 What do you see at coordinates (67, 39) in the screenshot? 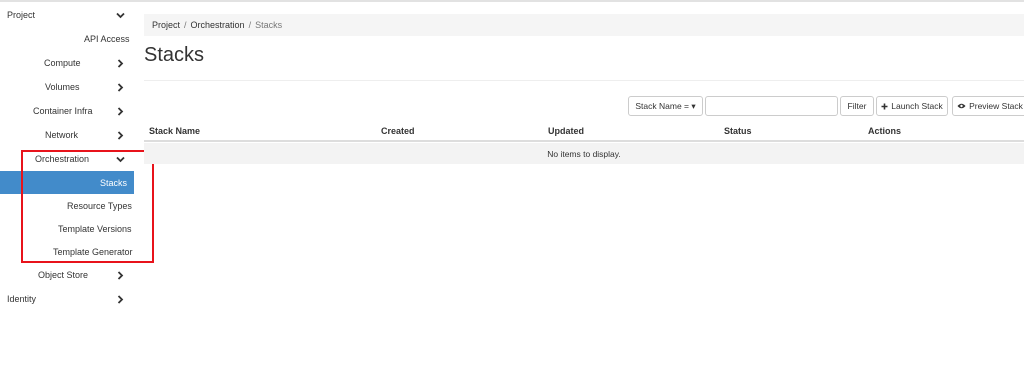
I see `sidebar-item-api-access: API Access` at bounding box center [67, 39].